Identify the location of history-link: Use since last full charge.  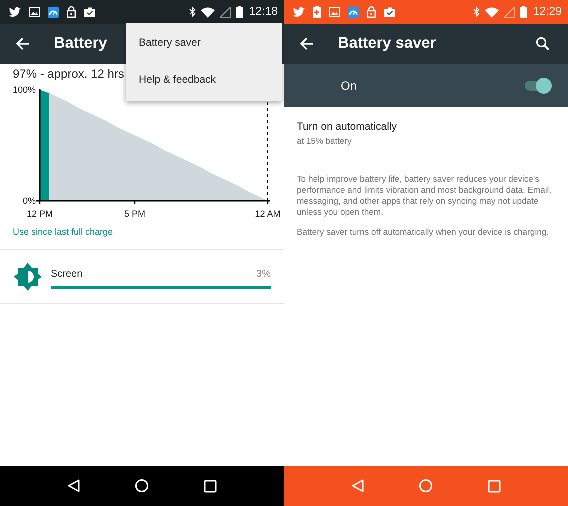
(57, 236).